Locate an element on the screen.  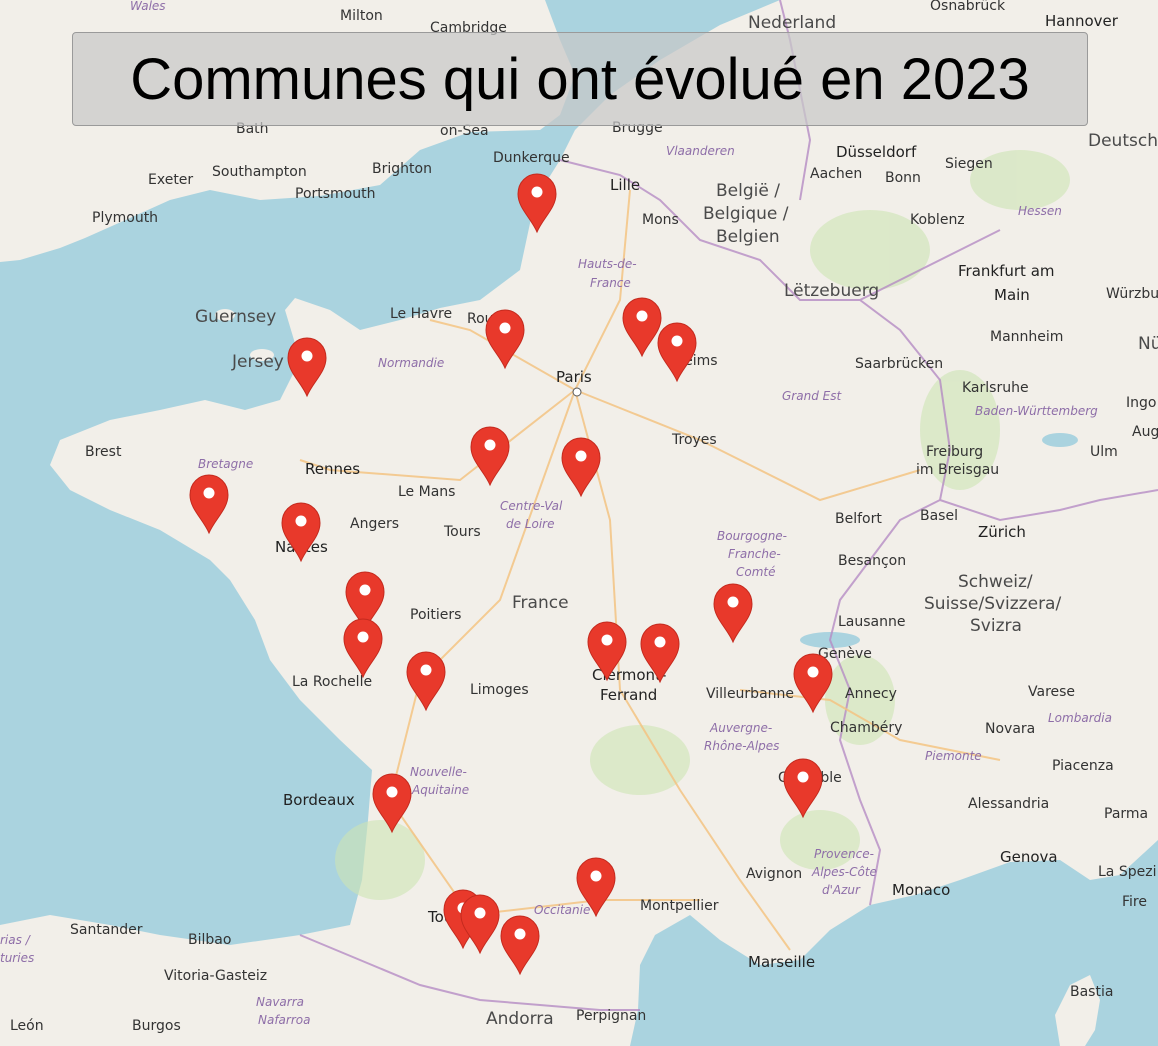
label-suisse: Suisse/Svizzera/ is located at coordinates (992, 604).